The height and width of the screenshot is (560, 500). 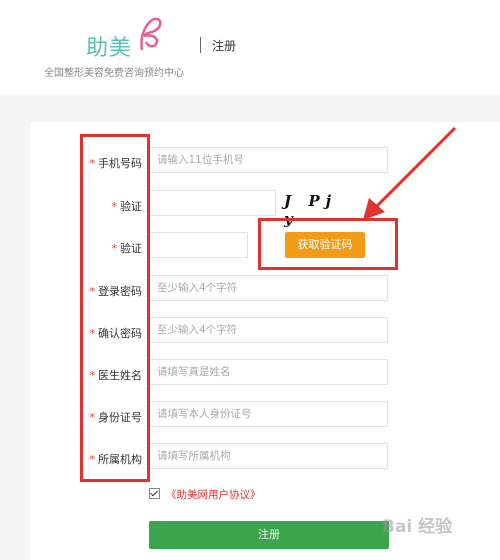 What do you see at coordinates (268, 288) in the screenshot?
I see `password-input: 至少输入4个字符` at bounding box center [268, 288].